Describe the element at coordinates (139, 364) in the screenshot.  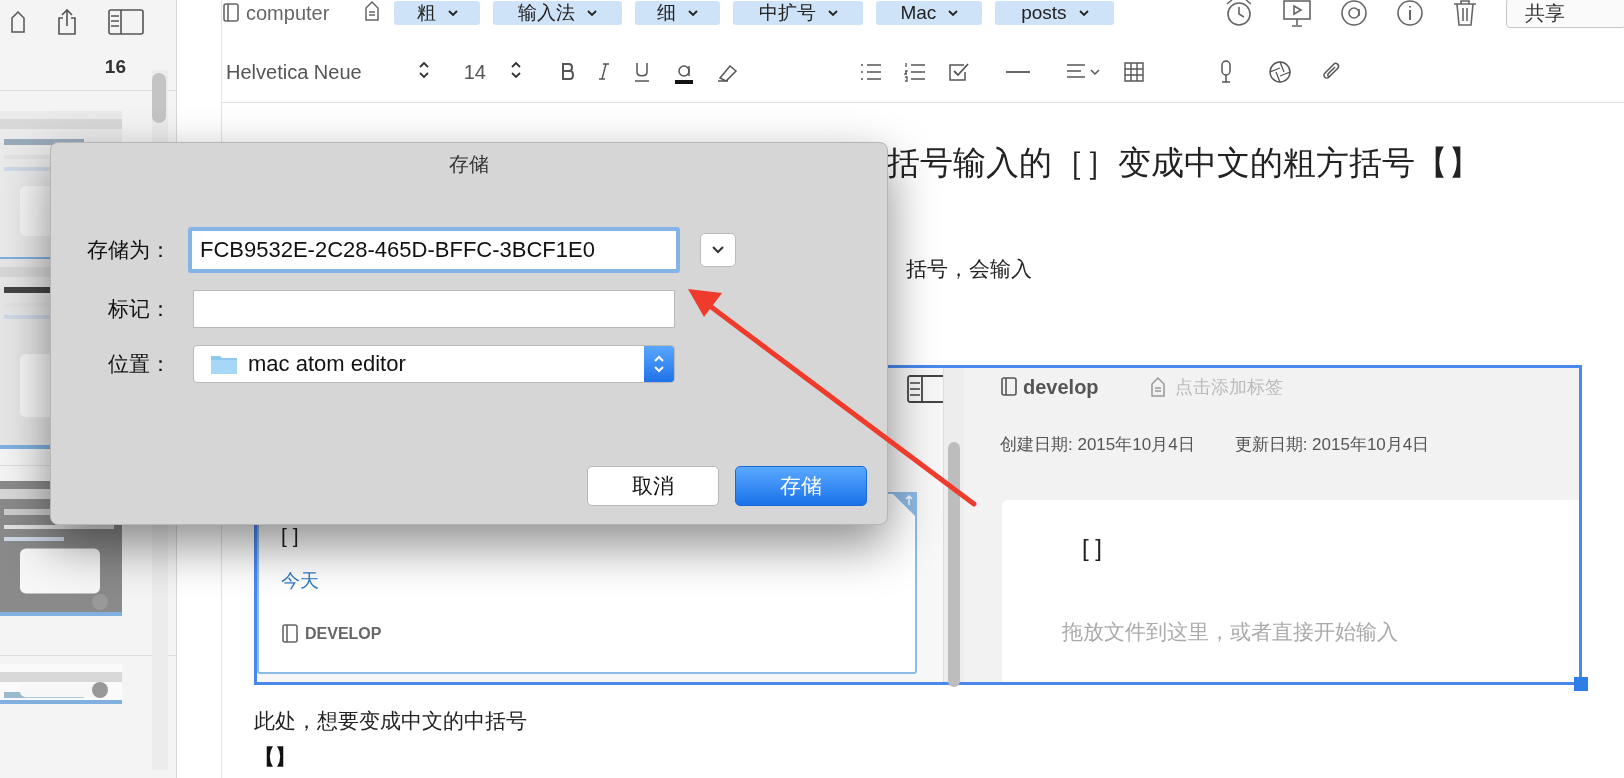
I see `field-label: 位置：` at that location.